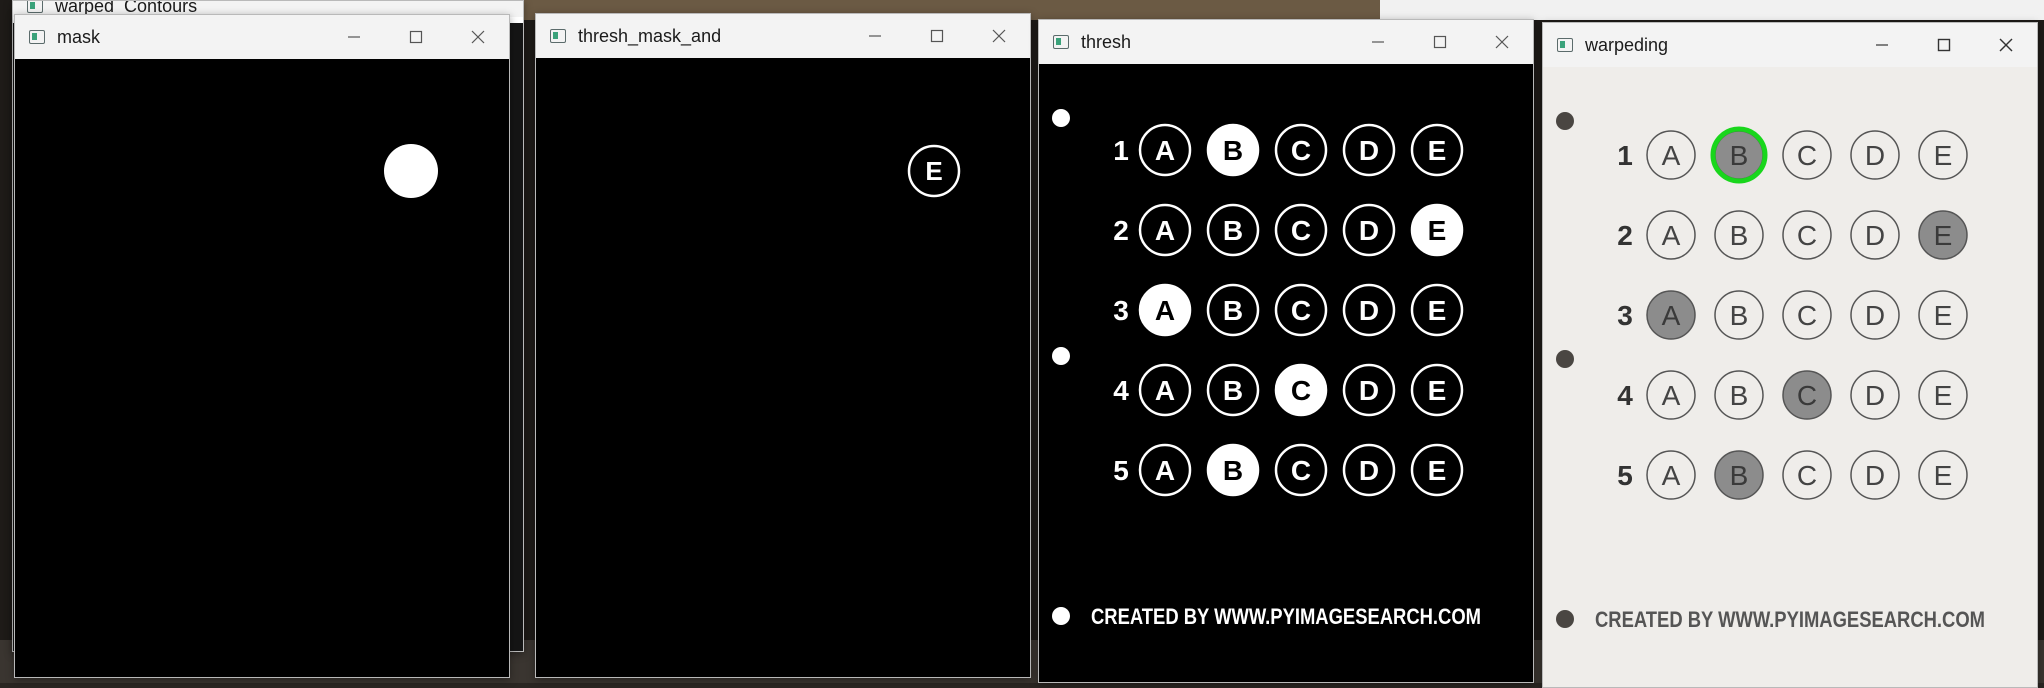 Image resolution: width=2044 pixels, height=688 pixels. I want to click on window-title: mask, so click(79, 36).